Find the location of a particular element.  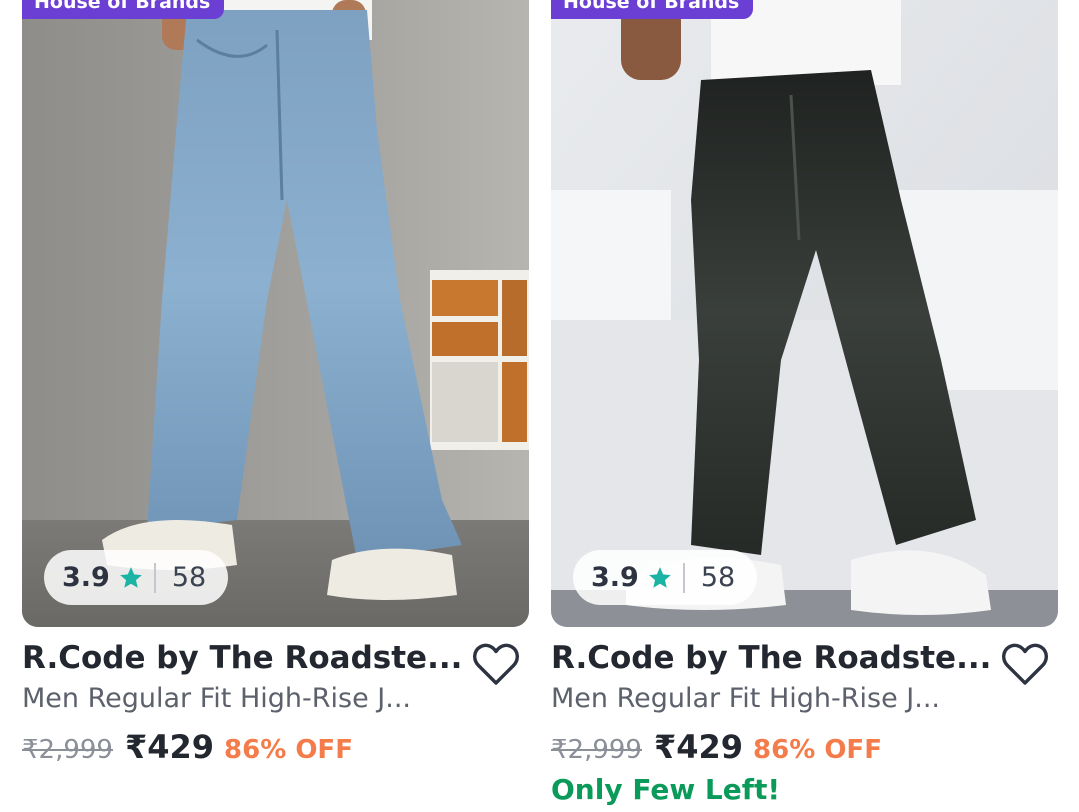

stock-note: Only Few Left! is located at coordinates (666, 789).